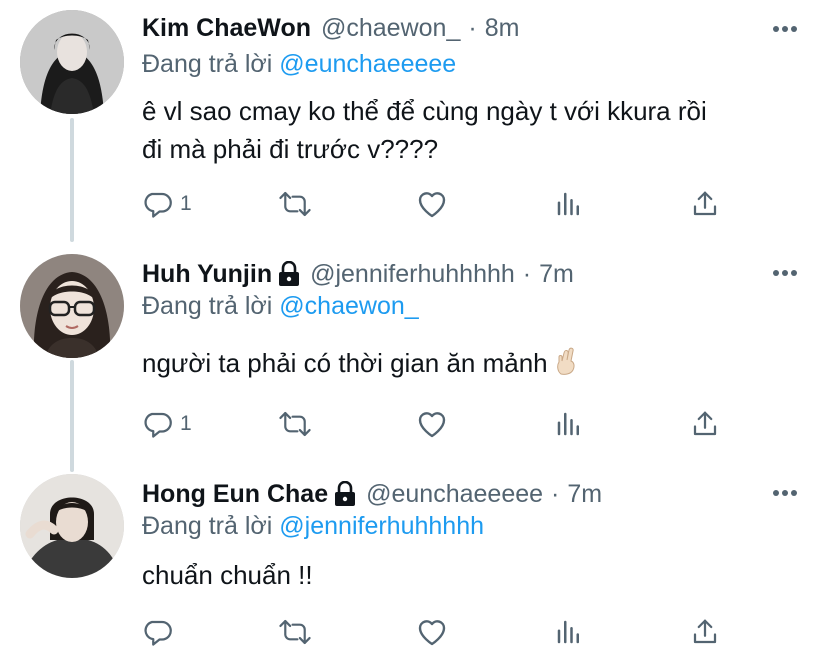 The height and width of the screenshot is (653, 828). Describe the element at coordinates (502, 28) in the screenshot. I see `timestamp: 8m` at that location.